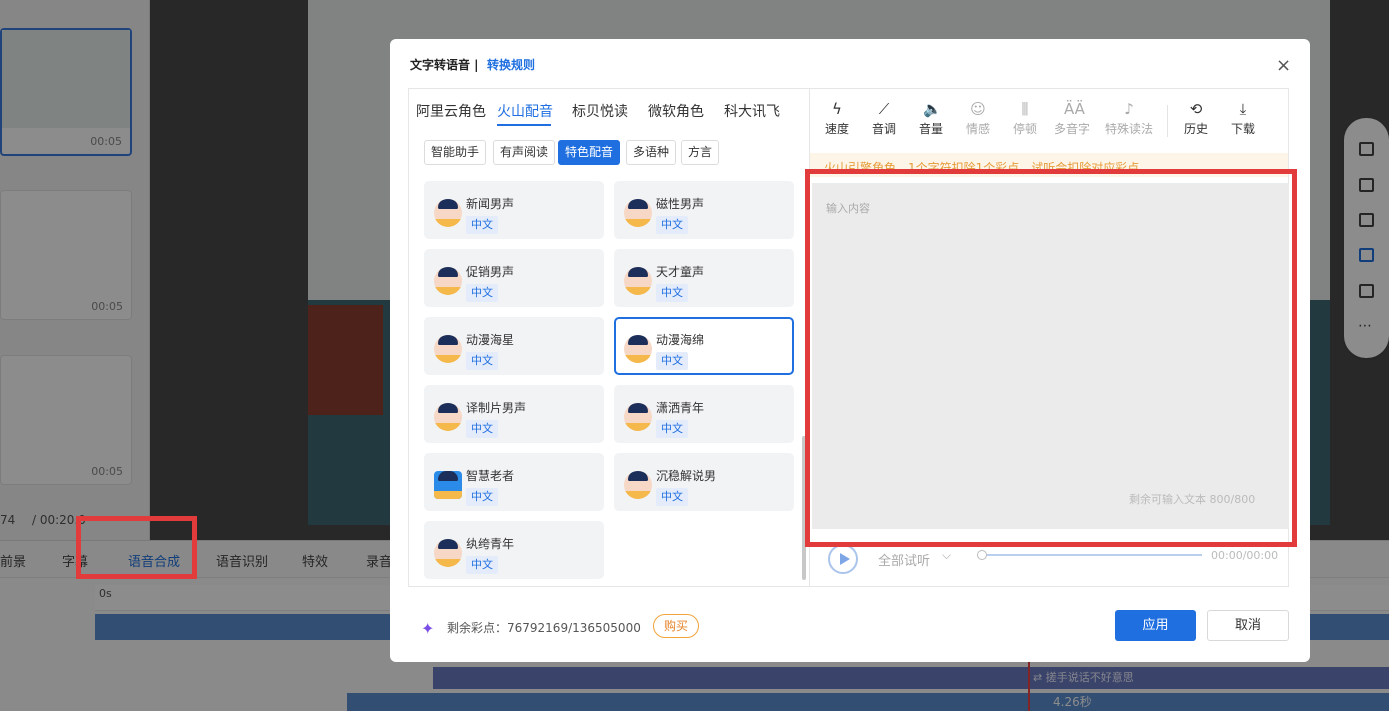 Image resolution: width=1389 pixels, height=711 pixels. What do you see at coordinates (680, 204) in the screenshot?
I see `voice-name: 磁性男声` at bounding box center [680, 204].